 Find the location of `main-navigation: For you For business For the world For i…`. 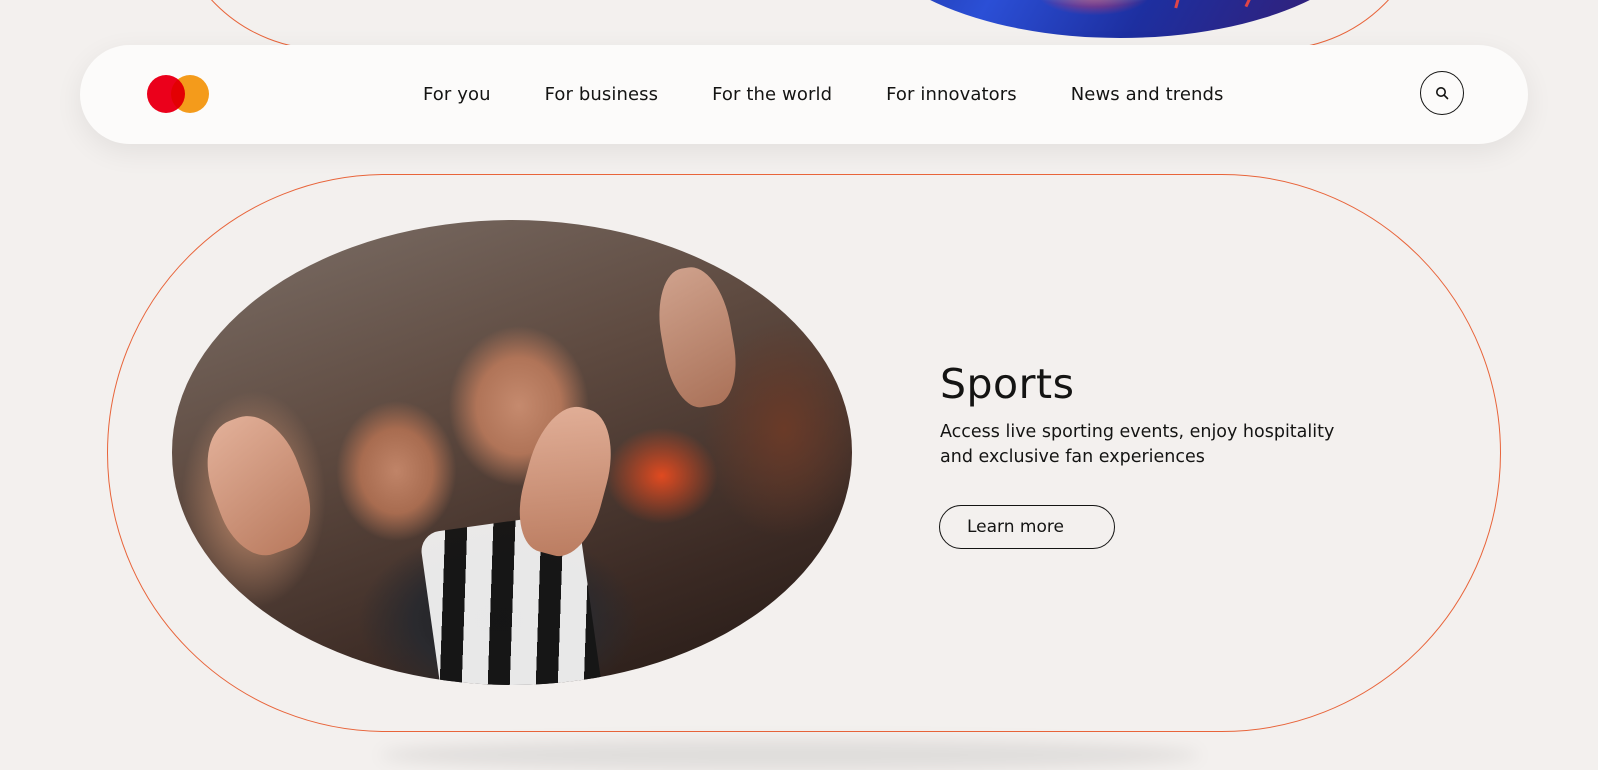

main-navigation: For you For business For the world For i… is located at coordinates (804, 94).